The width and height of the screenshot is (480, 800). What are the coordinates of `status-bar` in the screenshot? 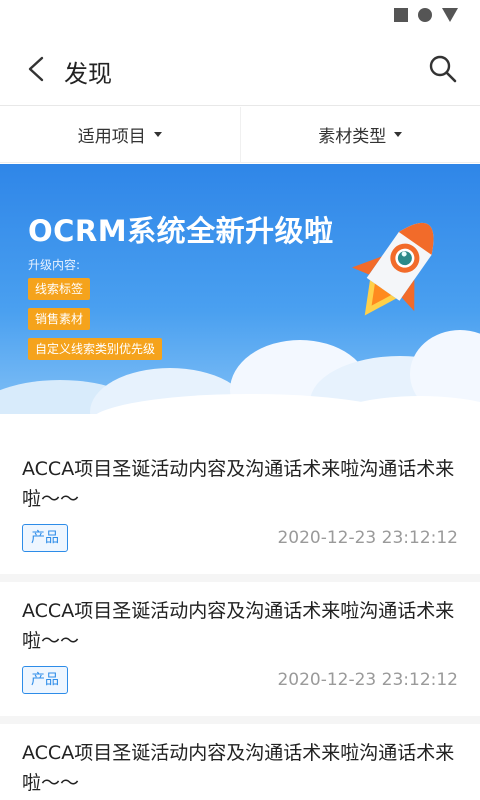 It's located at (240, 16).